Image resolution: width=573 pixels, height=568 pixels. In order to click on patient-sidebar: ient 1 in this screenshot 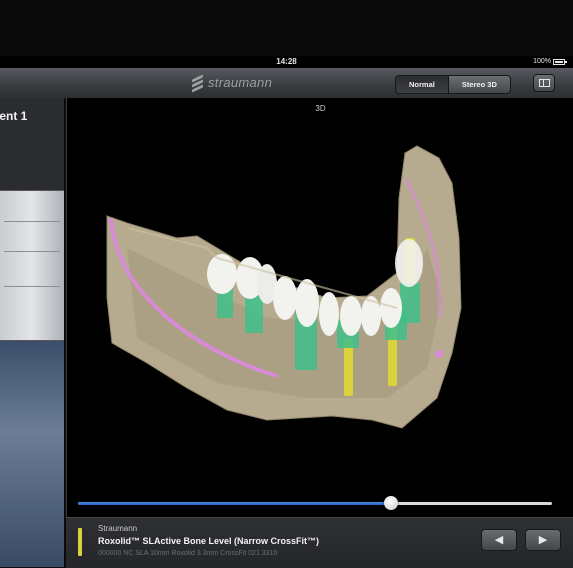, I will do `click(32, 332)`.